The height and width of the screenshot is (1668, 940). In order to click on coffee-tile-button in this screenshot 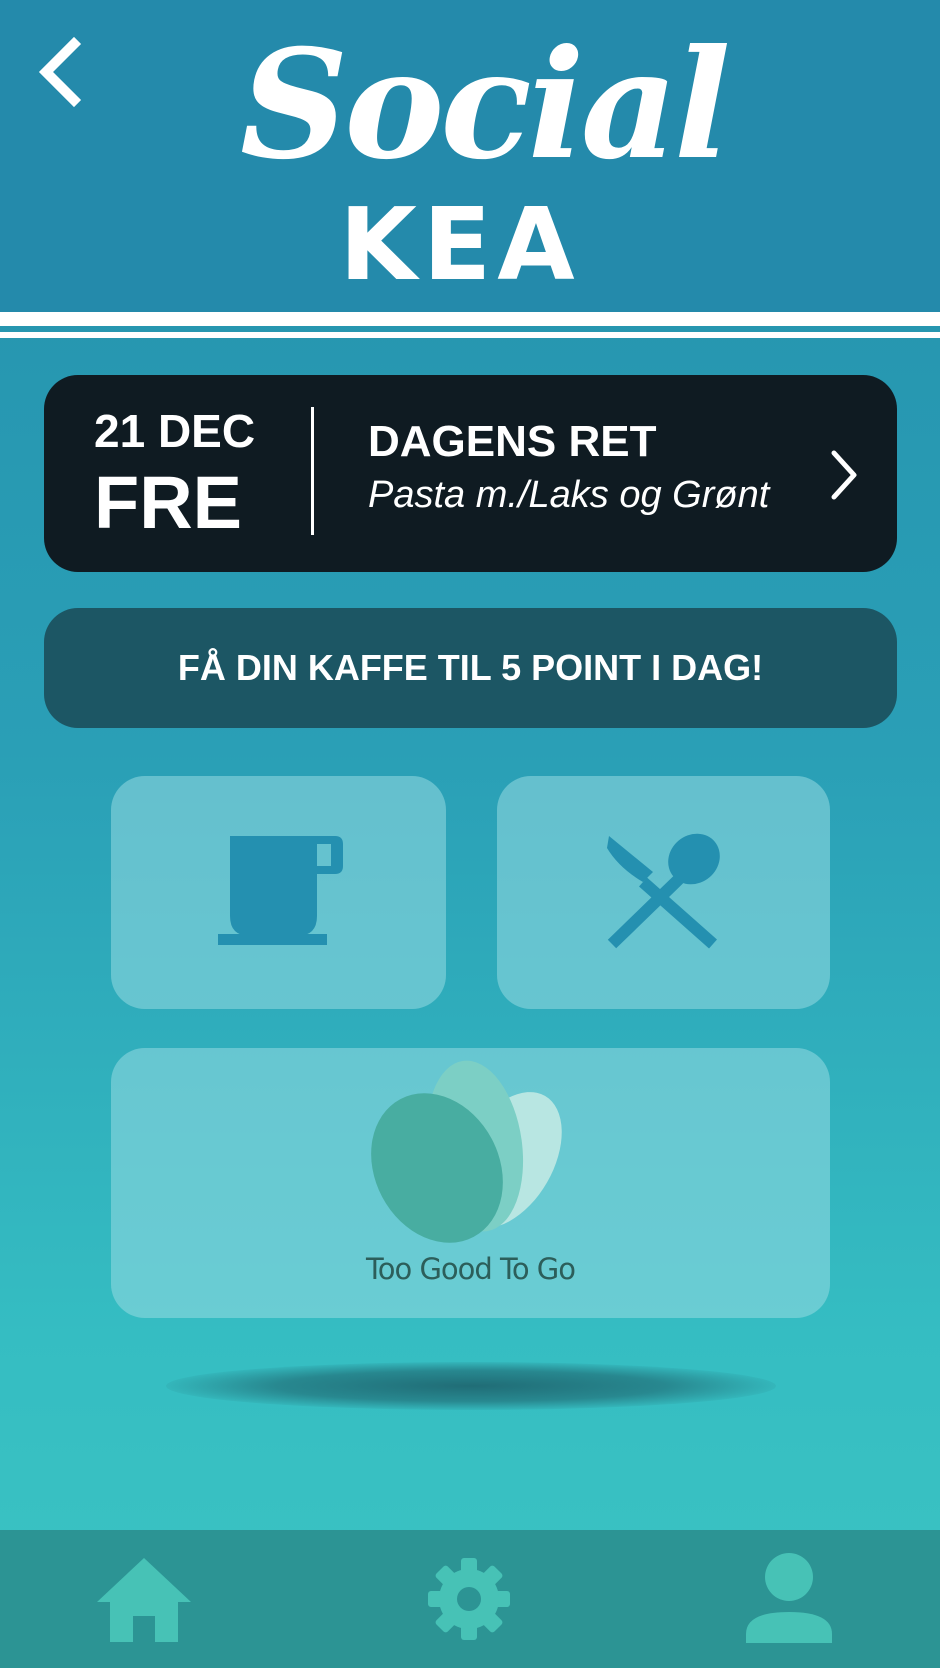, I will do `click(278, 892)`.